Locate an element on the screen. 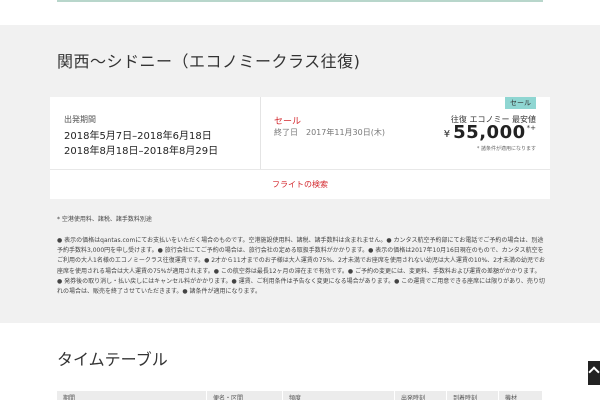  timetable-header-period: 期間 is located at coordinates (132, 395).